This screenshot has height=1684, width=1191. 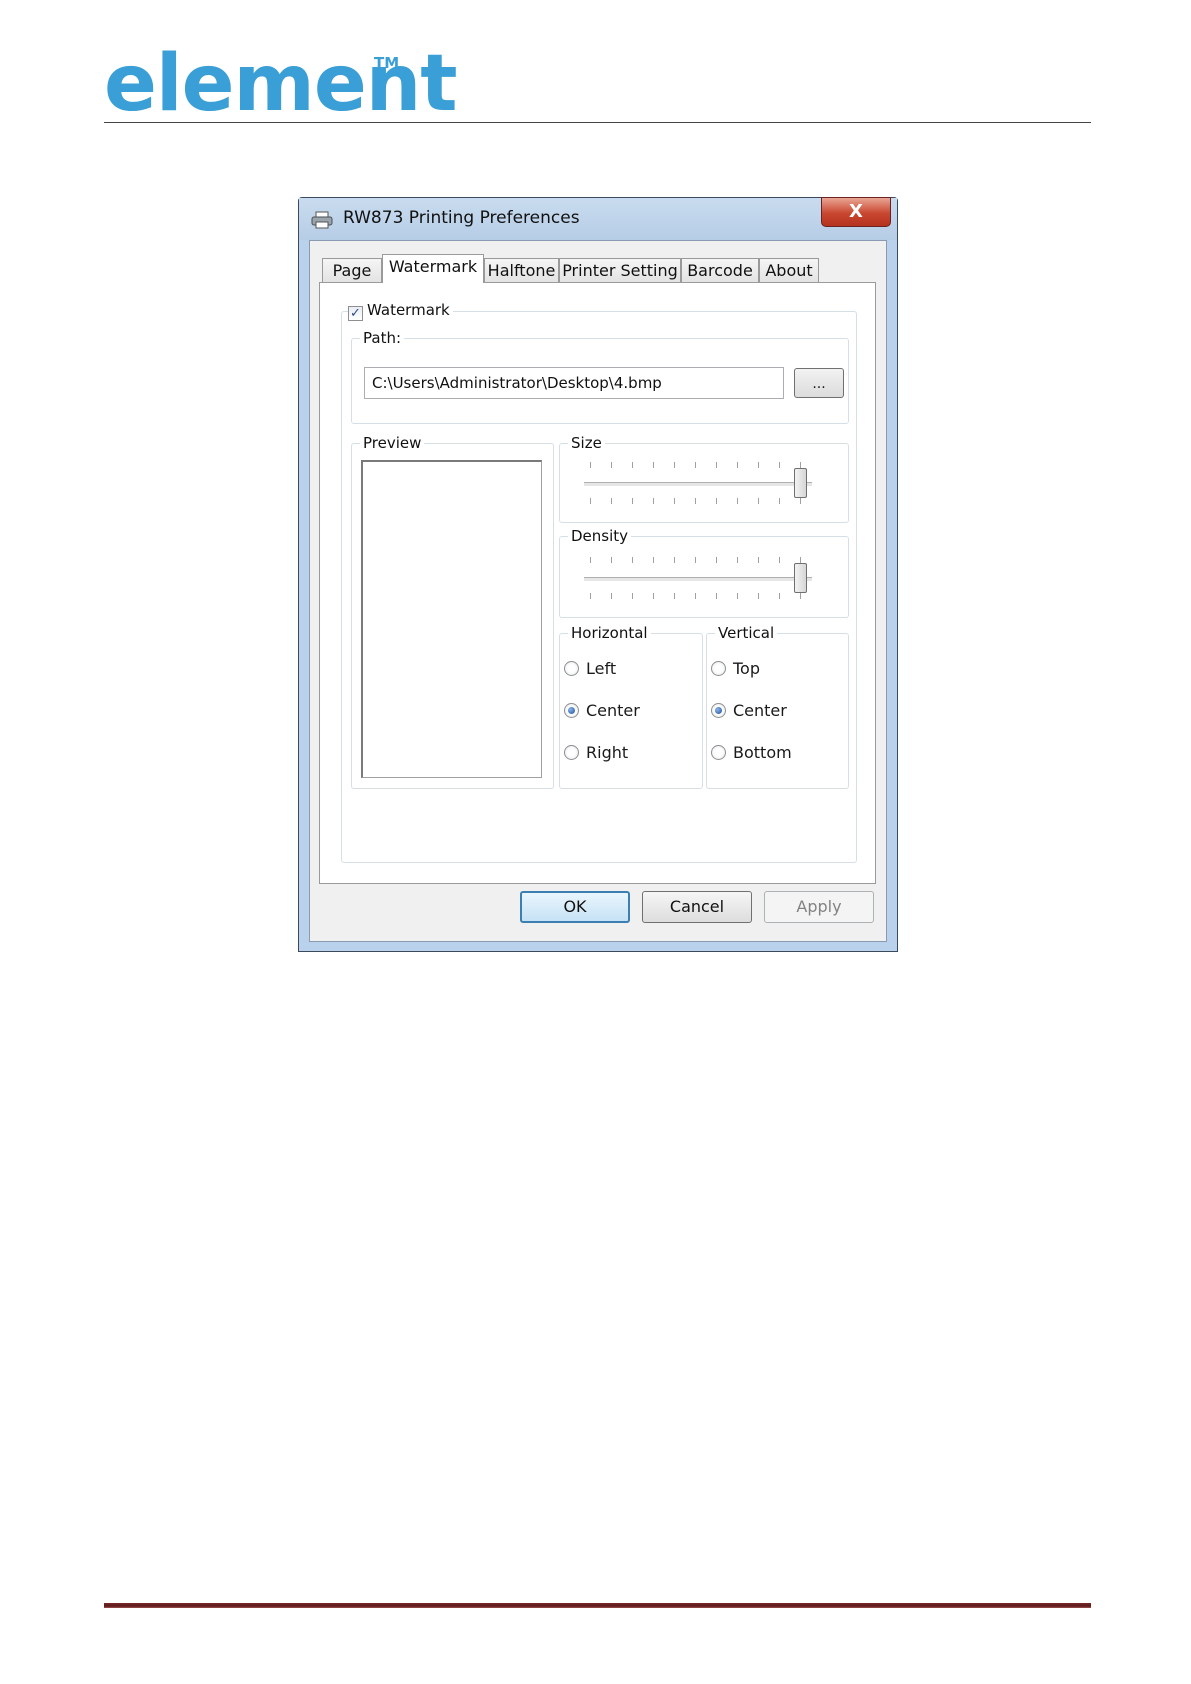 I want to click on size-ticks-top, so click(x=695, y=465).